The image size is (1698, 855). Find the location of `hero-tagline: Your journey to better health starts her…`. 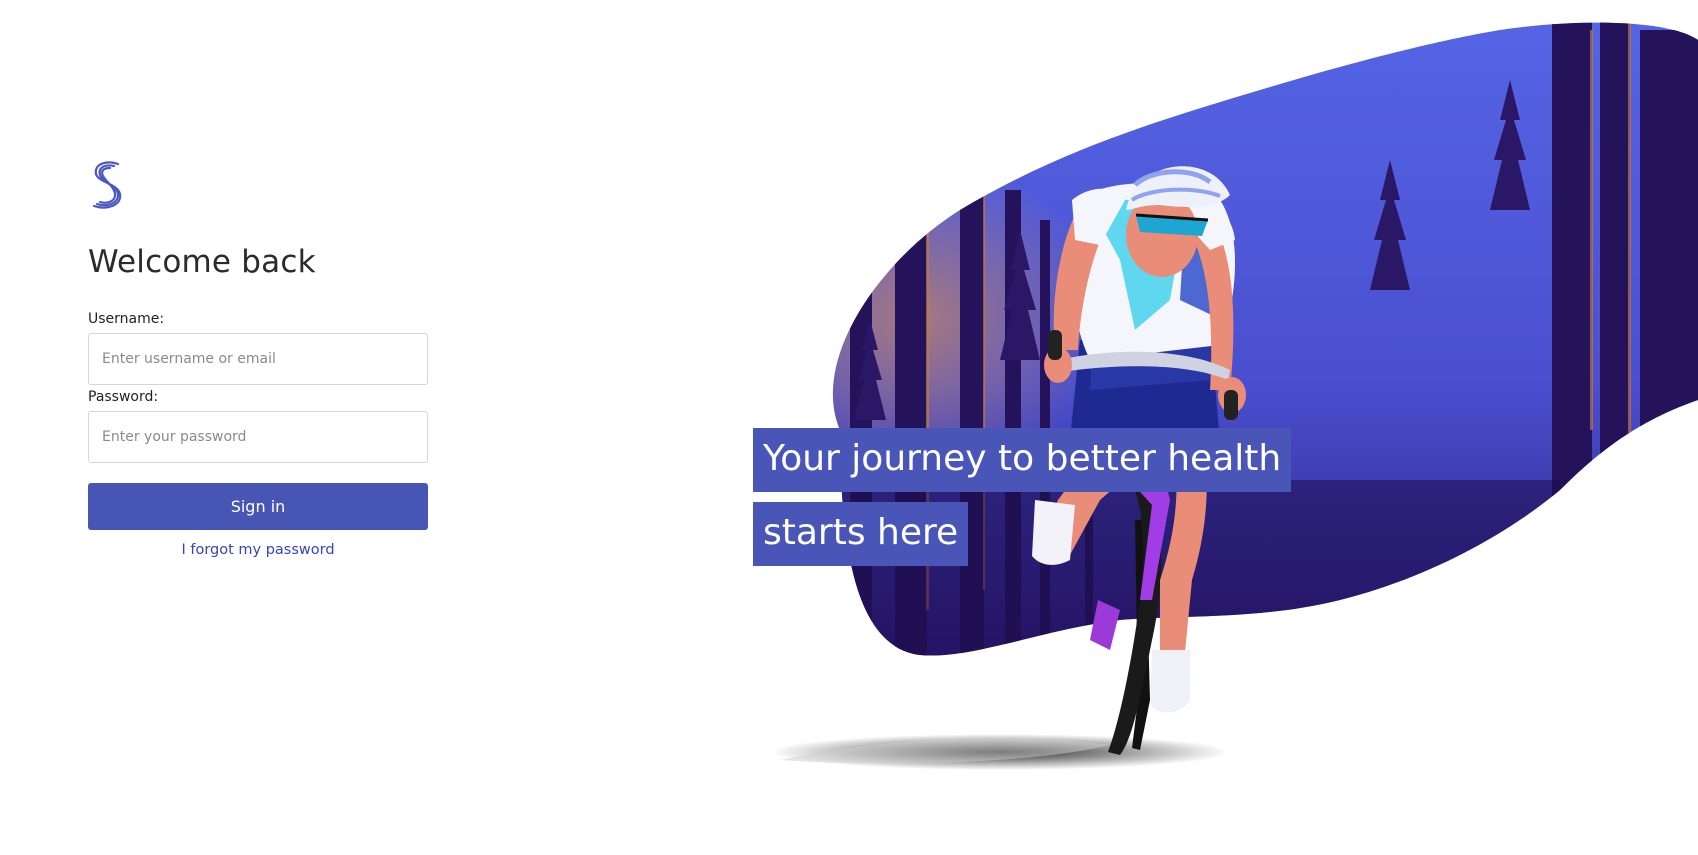

hero-tagline: Your journey to better health starts her… is located at coordinates (1022, 497).